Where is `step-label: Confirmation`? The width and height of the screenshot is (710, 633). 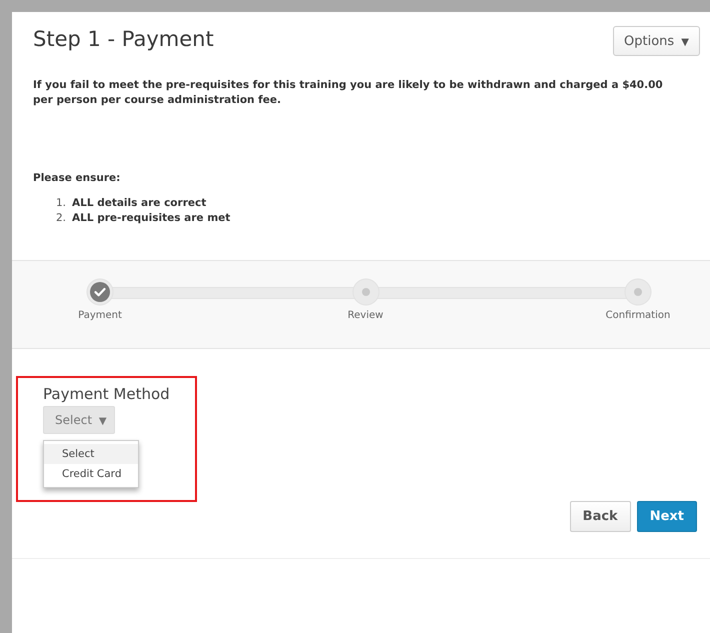
step-label: Confirmation is located at coordinates (638, 315).